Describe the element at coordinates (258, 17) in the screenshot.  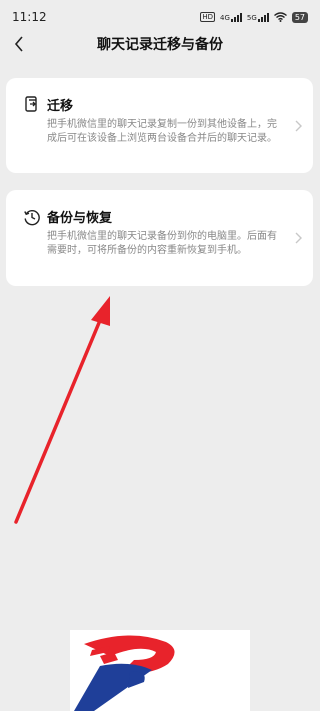
I see `signal-5g-icon: 5G` at that location.